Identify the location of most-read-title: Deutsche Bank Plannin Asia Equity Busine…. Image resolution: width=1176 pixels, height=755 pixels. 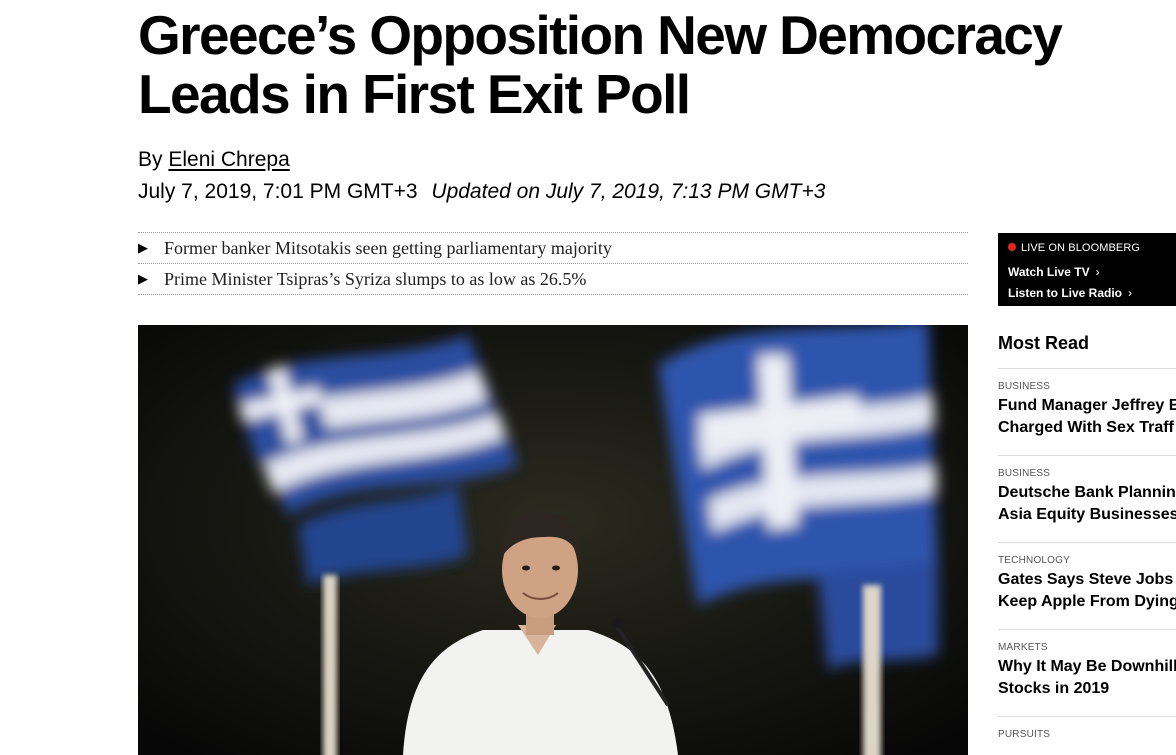
(1087, 504).